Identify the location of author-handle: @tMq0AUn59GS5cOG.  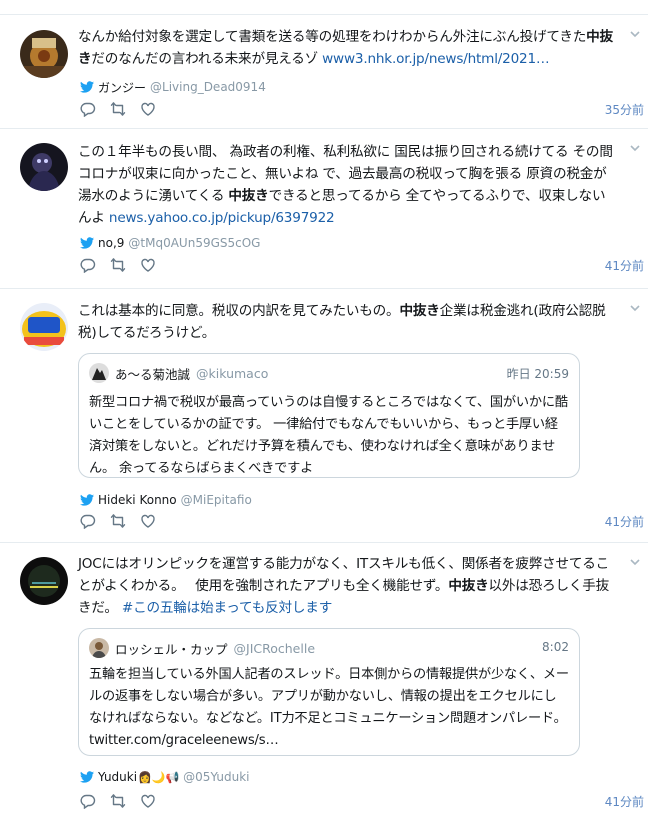
(194, 243).